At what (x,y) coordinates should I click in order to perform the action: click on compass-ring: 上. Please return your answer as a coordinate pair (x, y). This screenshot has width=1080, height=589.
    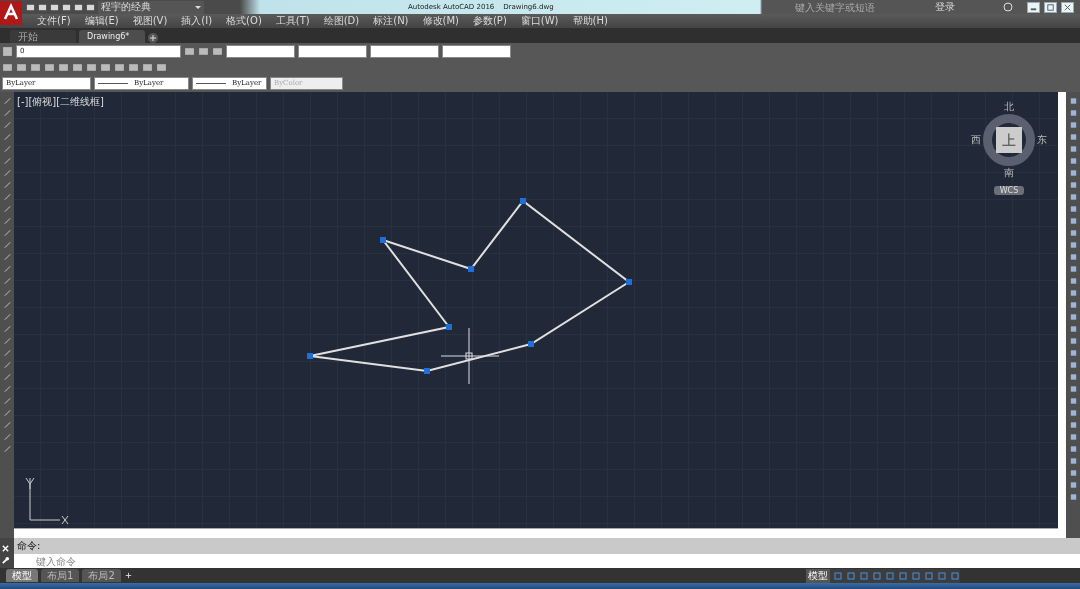
    Looking at the image, I should click on (1009, 140).